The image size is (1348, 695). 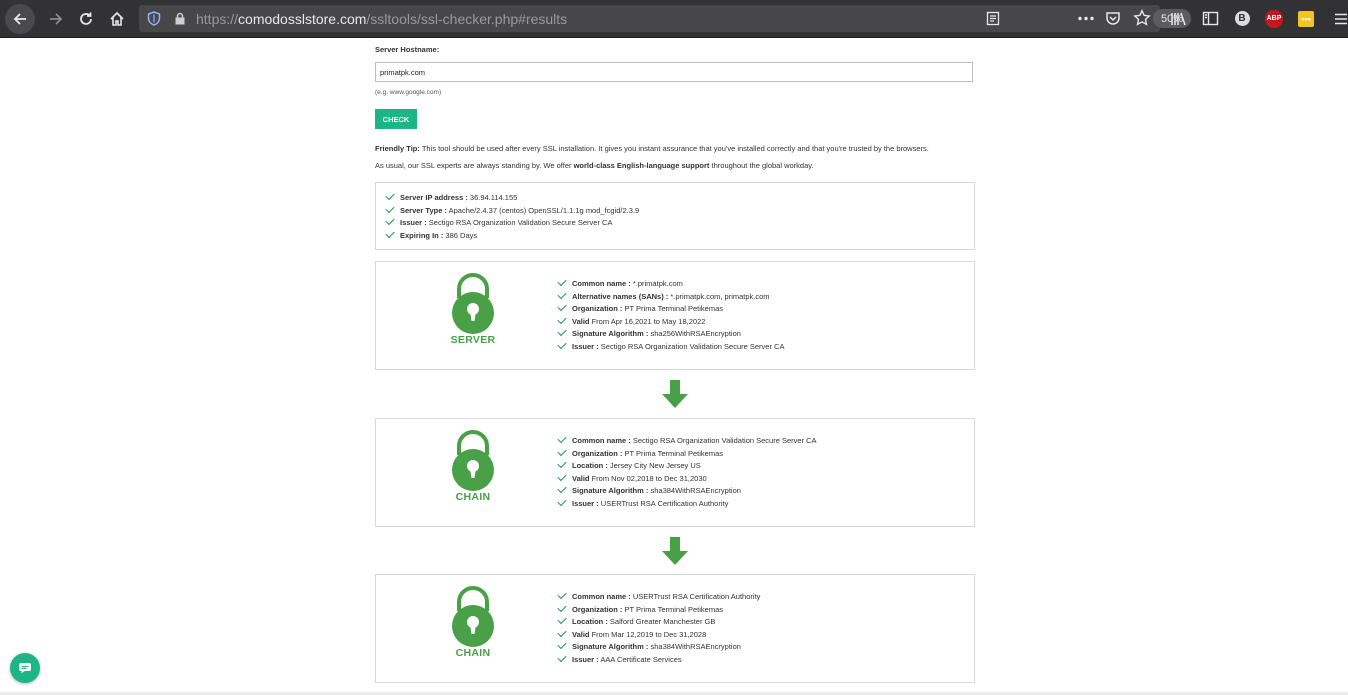 What do you see at coordinates (620, 296) in the screenshot?
I see `field-label: Alternative names (SANs) :` at bounding box center [620, 296].